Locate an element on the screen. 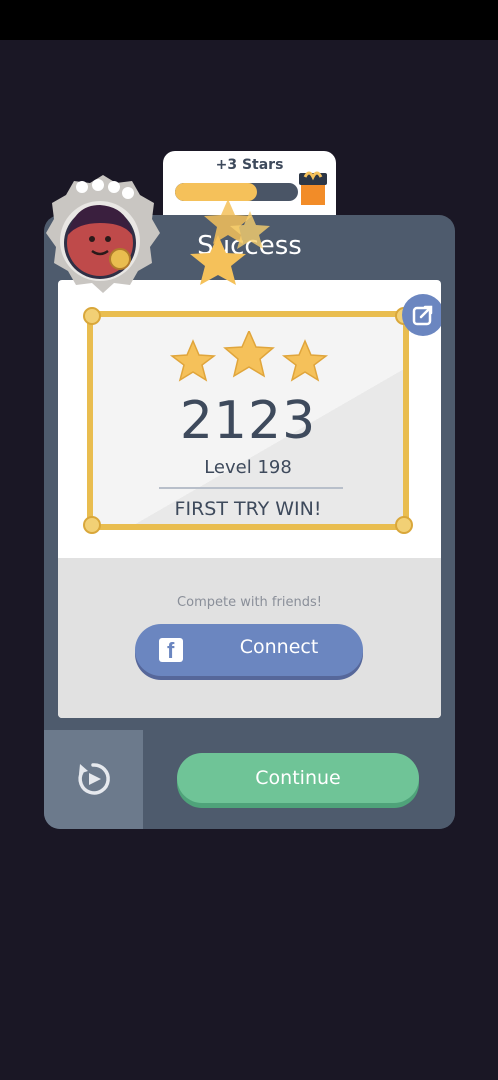 The width and height of the screenshot is (498, 1080). connect-label: Connect is located at coordinates (279, 647).